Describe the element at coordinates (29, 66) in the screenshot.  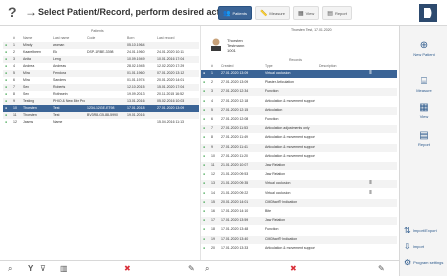
I see `cell-name: Andrea` at that location.